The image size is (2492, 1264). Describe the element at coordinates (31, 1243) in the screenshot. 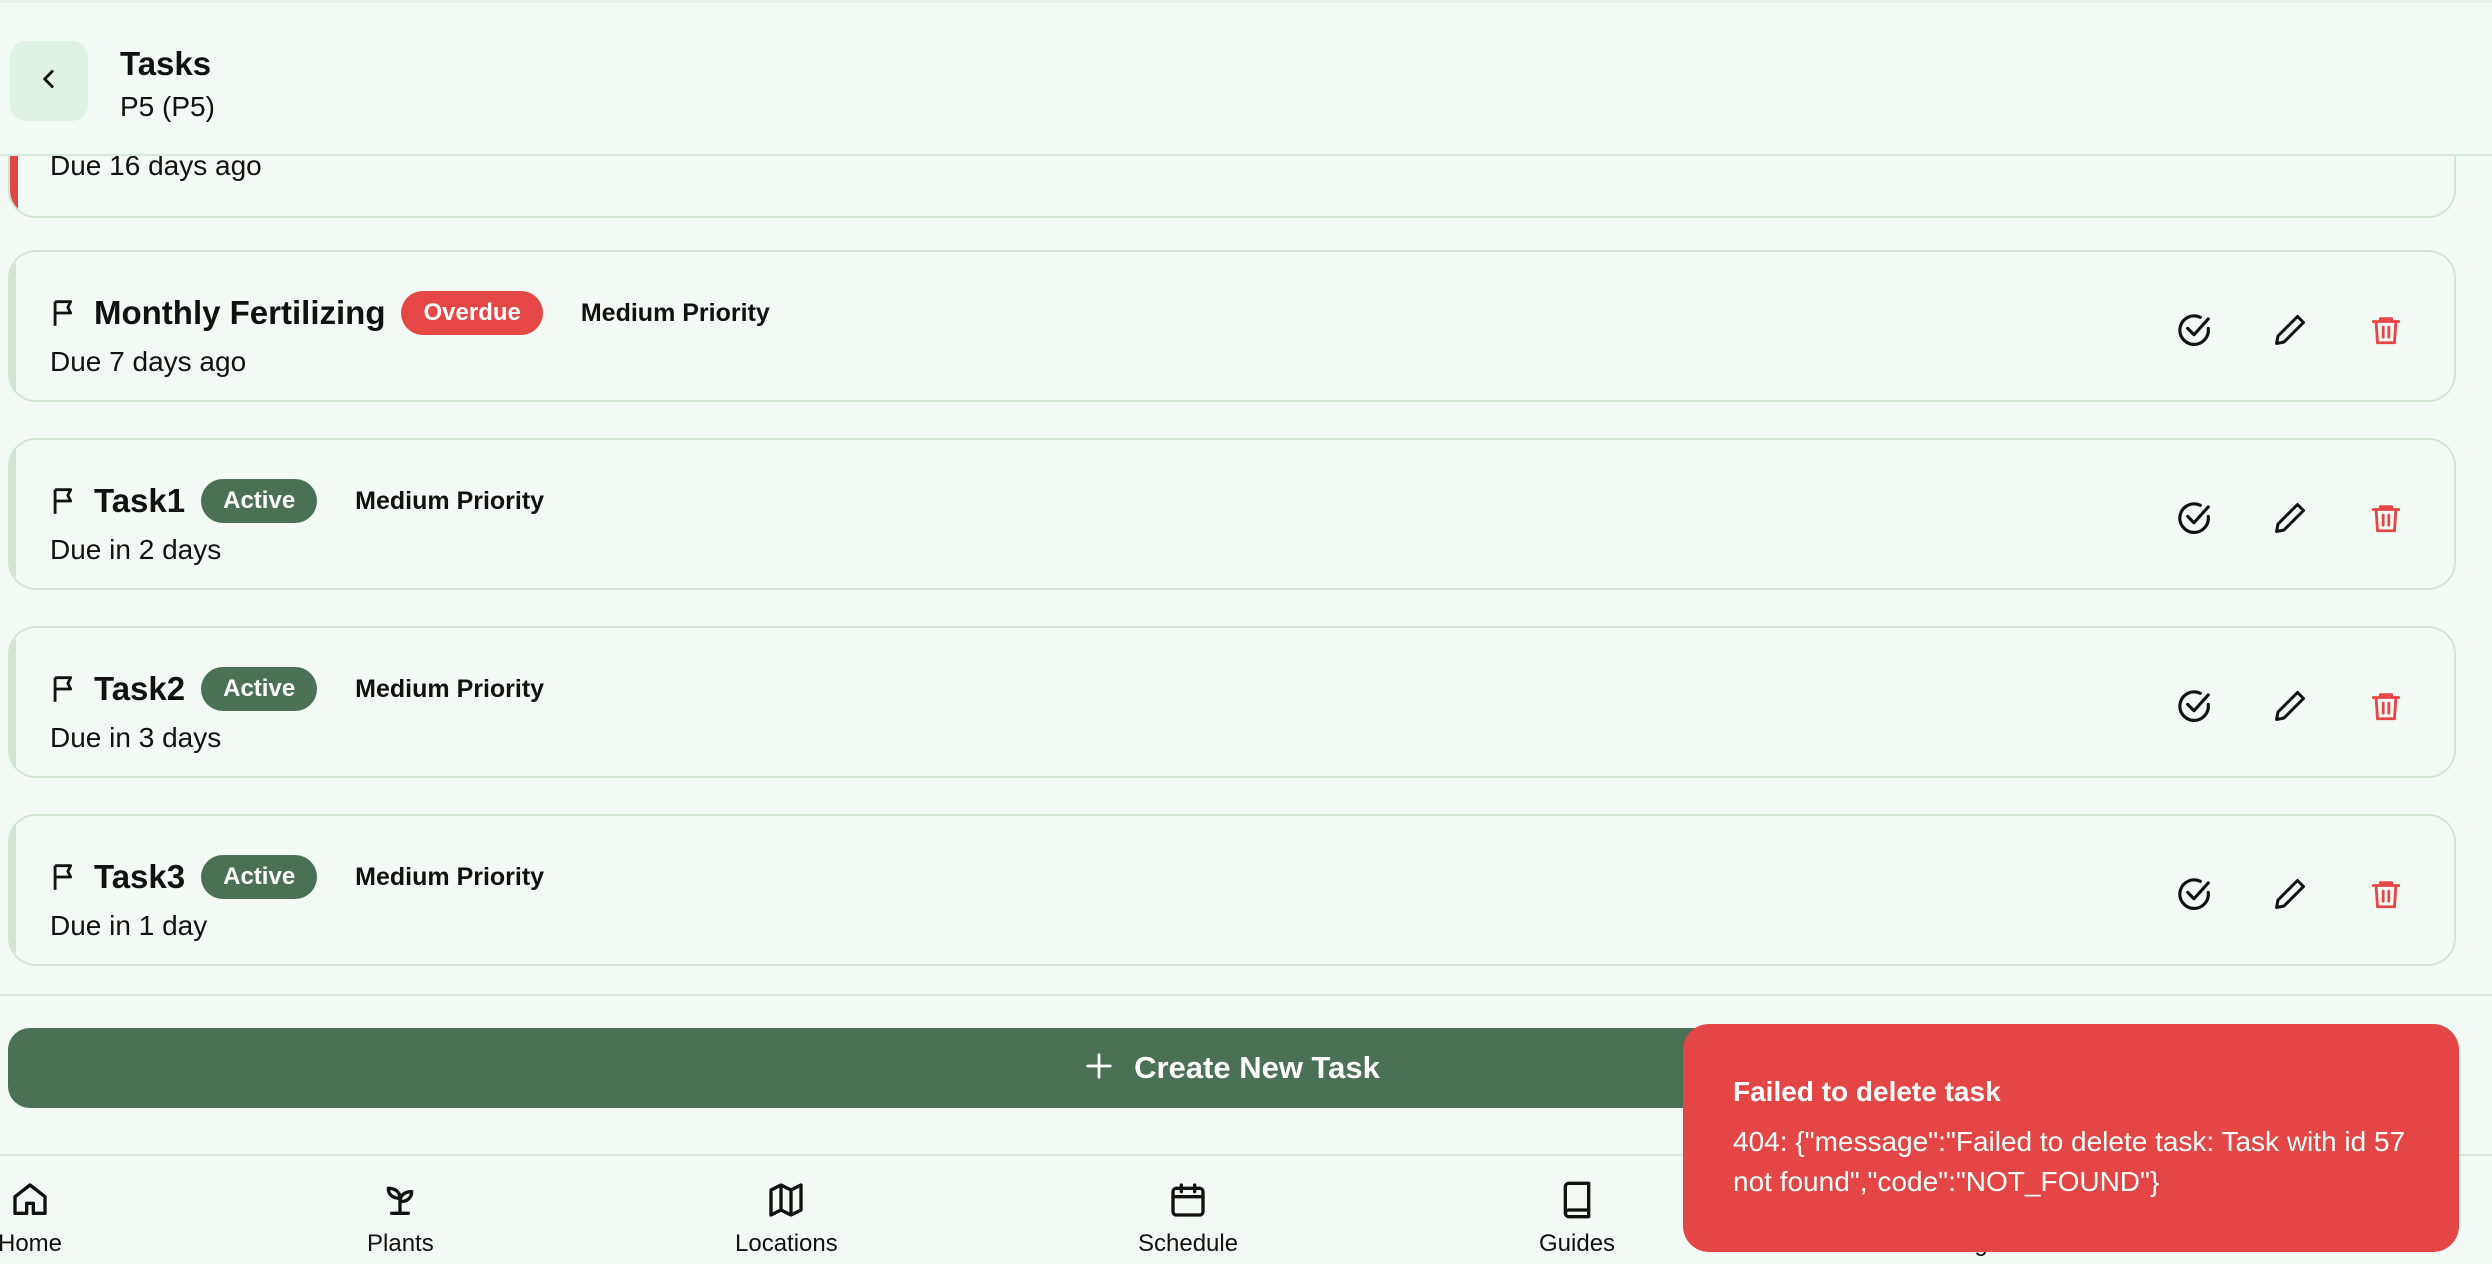

I see `nav-label: Home` at that location.